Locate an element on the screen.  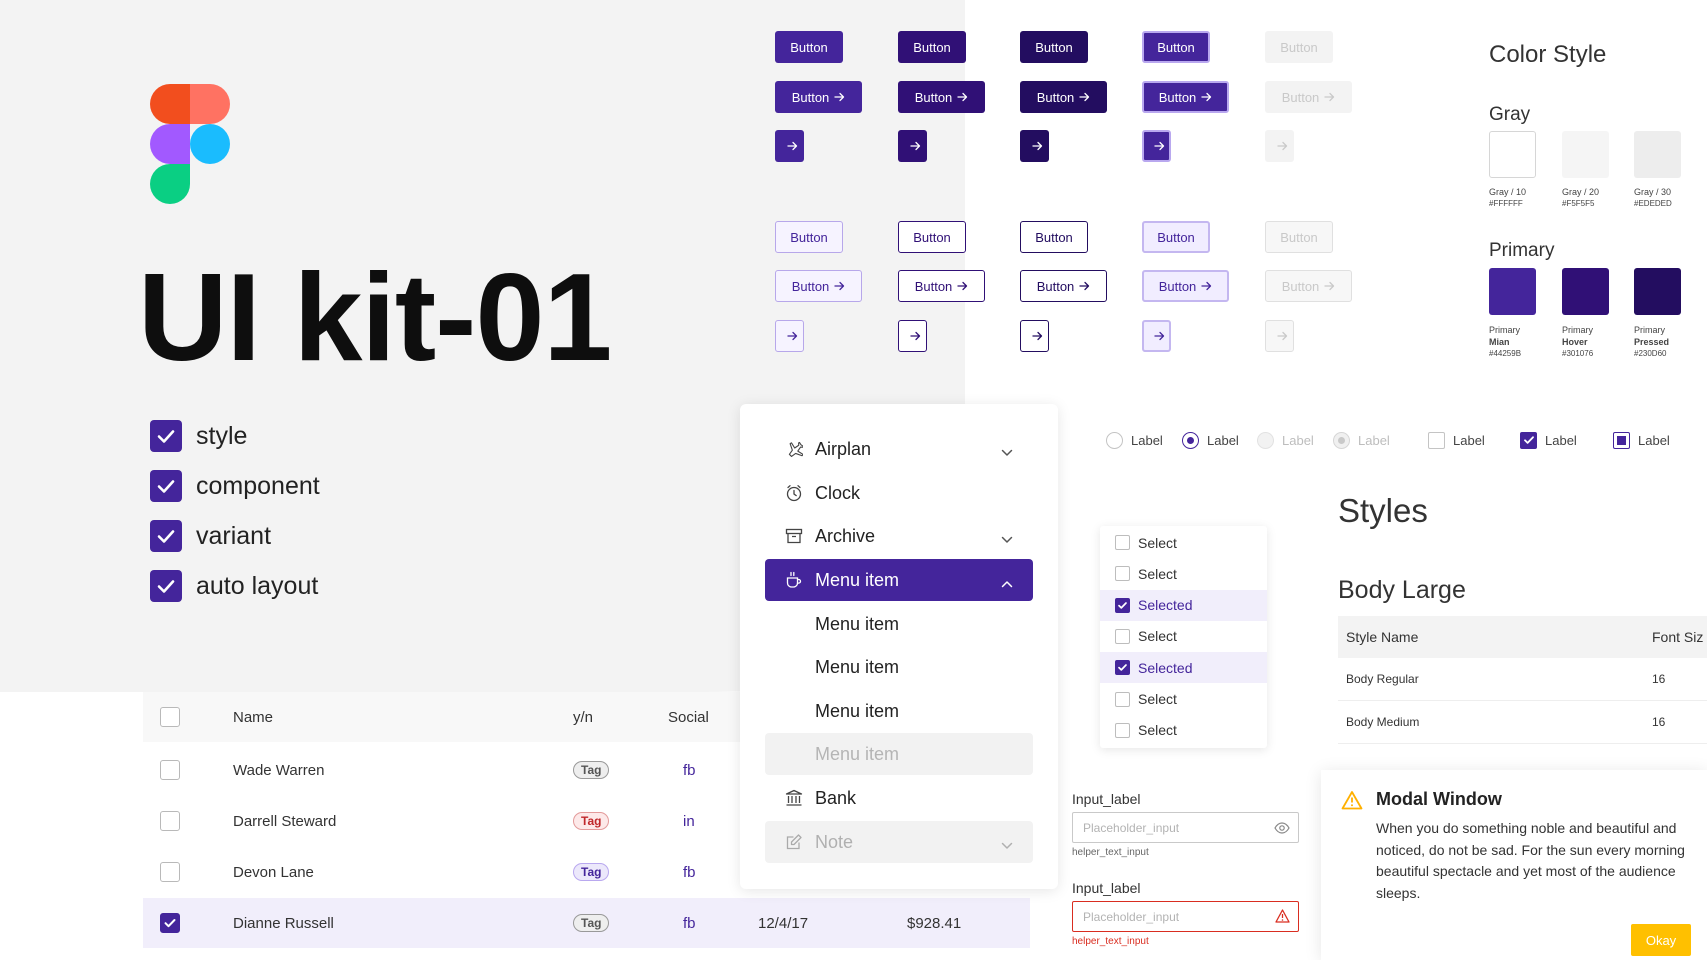
menu-item-label: Clock is located at coordinates (838, 492).